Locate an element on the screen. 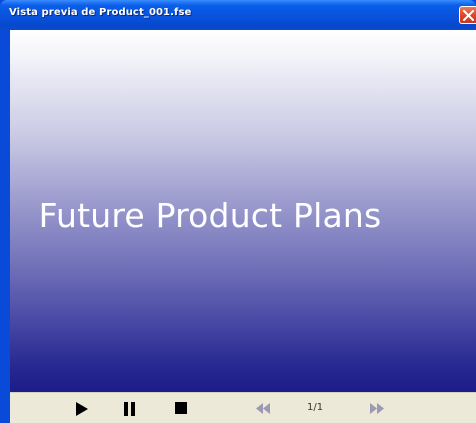 This screenshot has height=423, width=476. slide-title: Future Product Plans is located at coordinates (210, 215).